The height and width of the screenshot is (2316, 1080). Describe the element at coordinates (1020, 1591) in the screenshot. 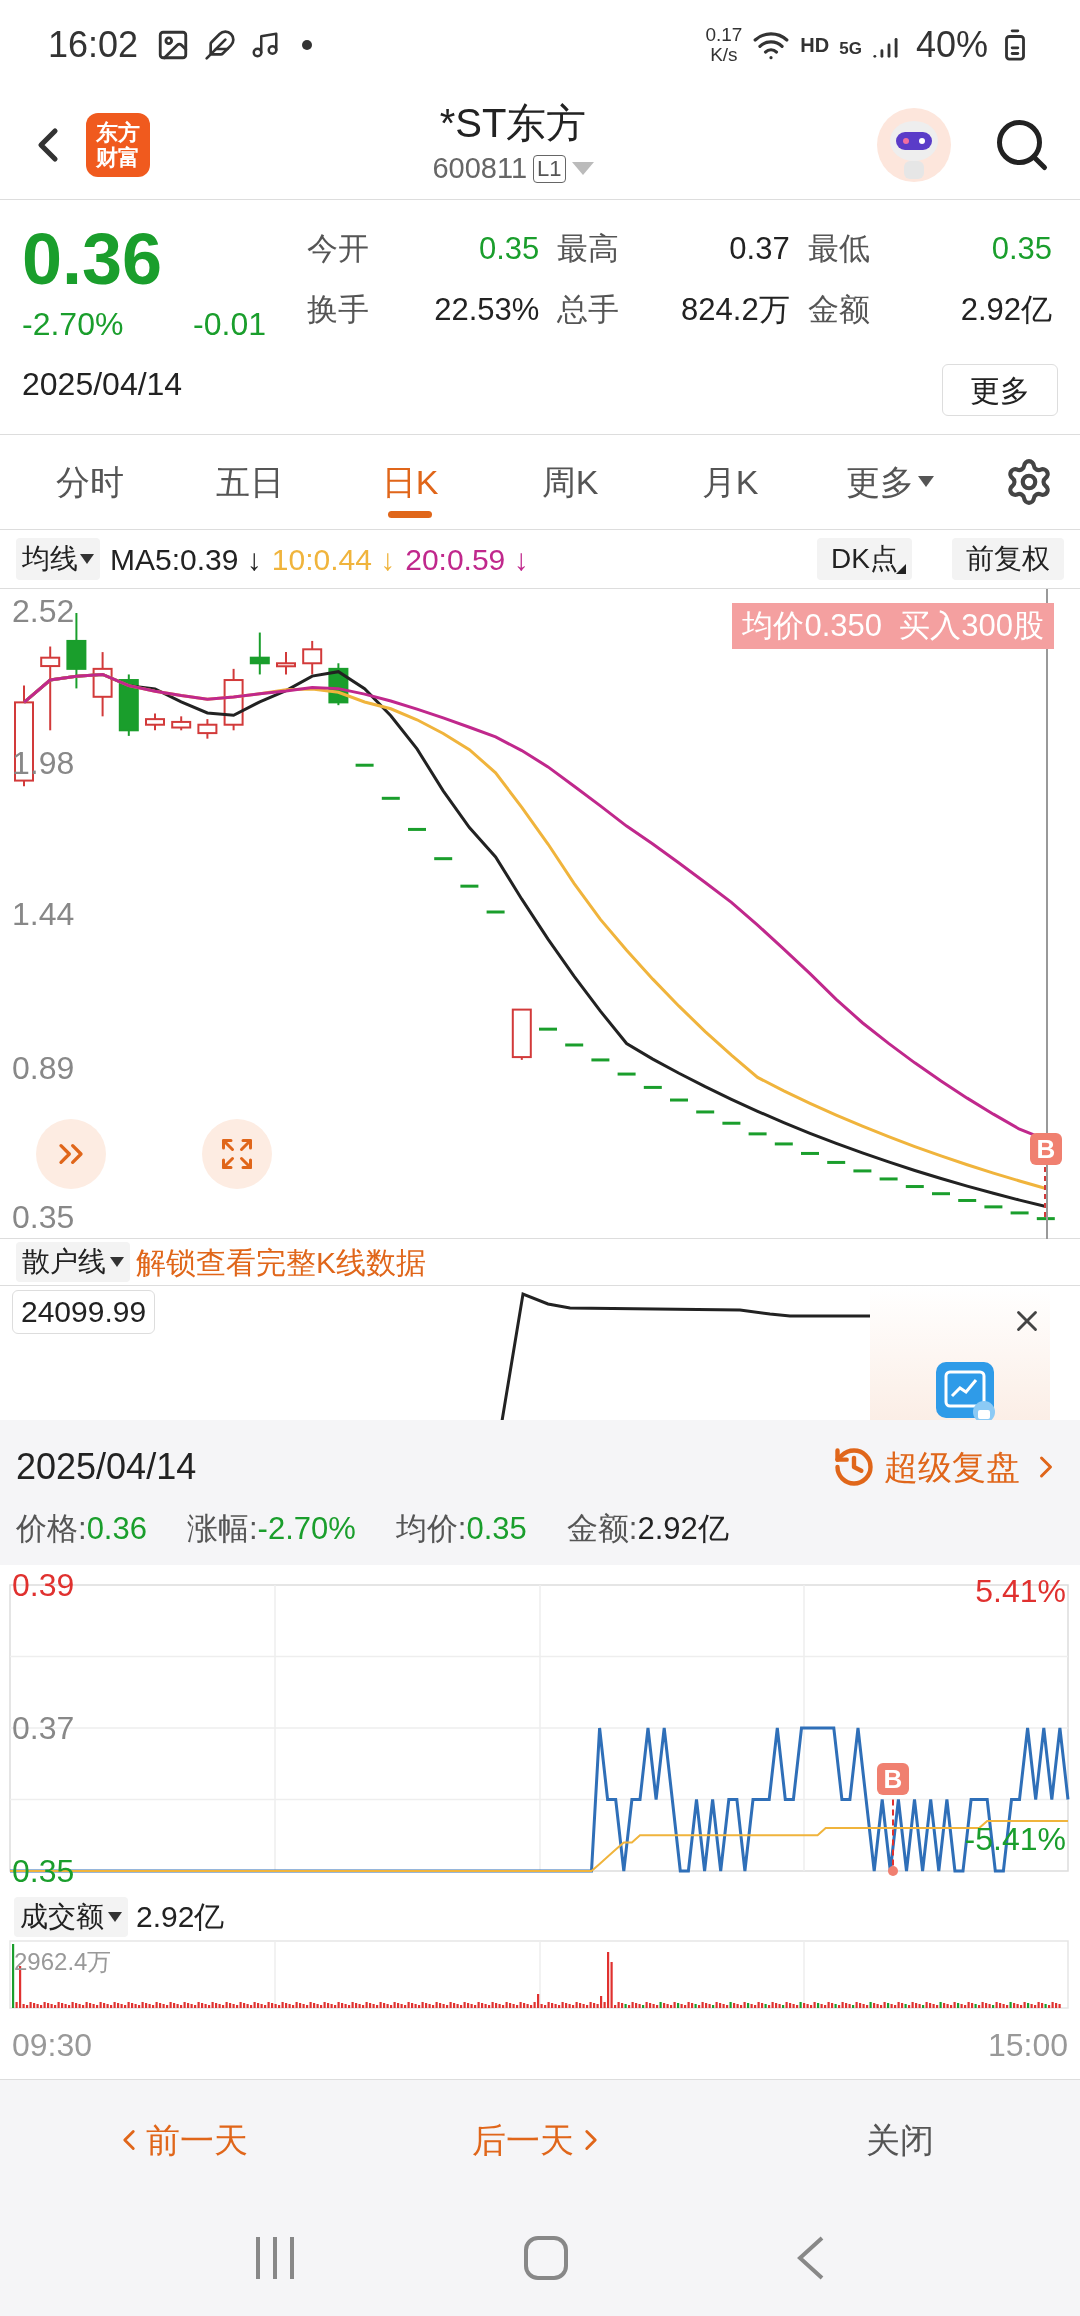

I see `percent-axis-label: 5.41%` at that location.